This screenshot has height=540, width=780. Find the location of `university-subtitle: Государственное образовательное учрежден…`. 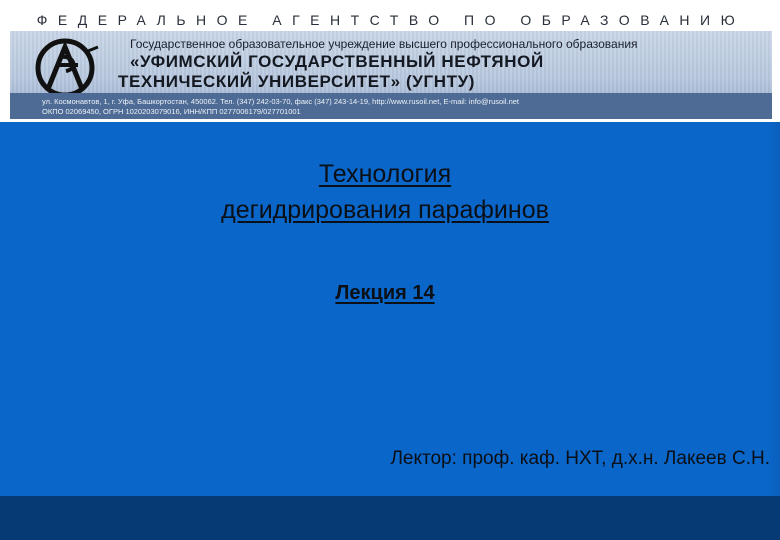

university-subtitle: Государственное образовательное учрежден… is located at coordinates (384, 44).